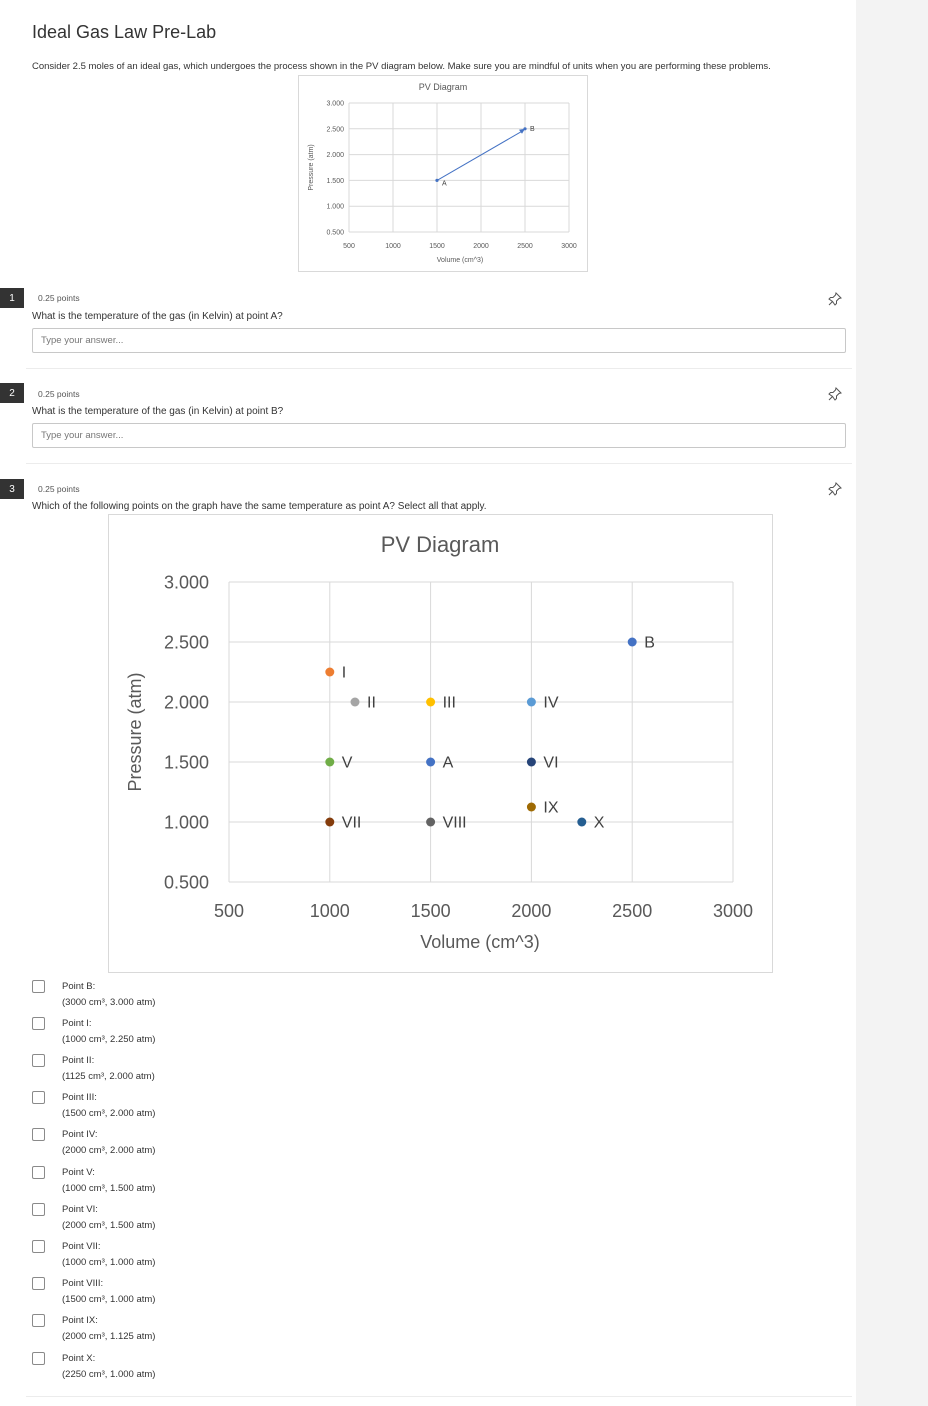 The image size is (928, 1406). I want to click on option-coords: (1125 cm³, 2.000 atm), so click(108, 1076).